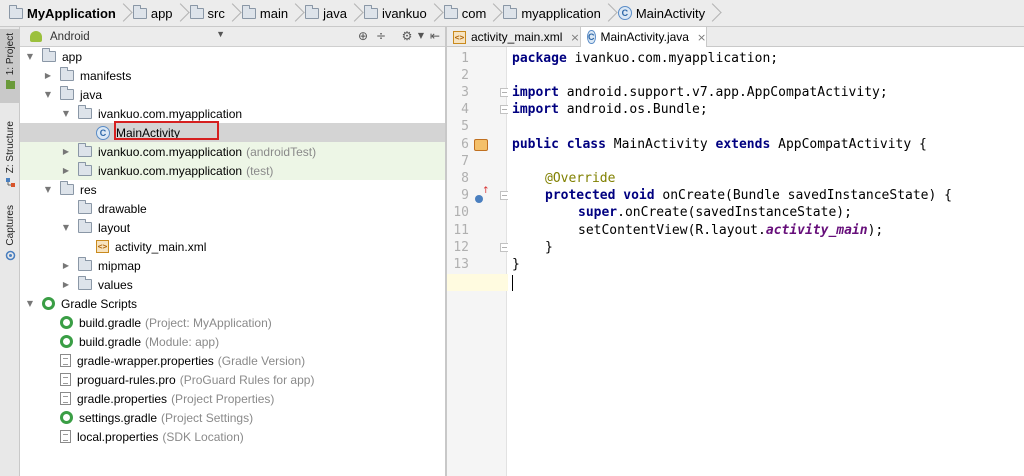 The height and width of the screenshot is (476, 1024). Describe the element at coordinates (166, 130) in the screenshot. I see `selection-highlight-box` at that location.